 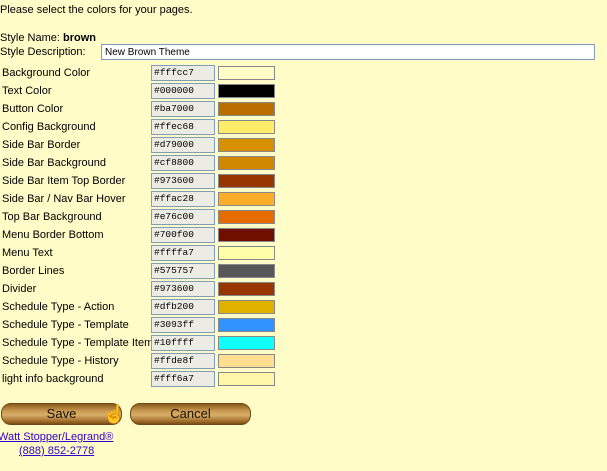 I want to click on color-label: Button Color, so click(x=33, y=109).